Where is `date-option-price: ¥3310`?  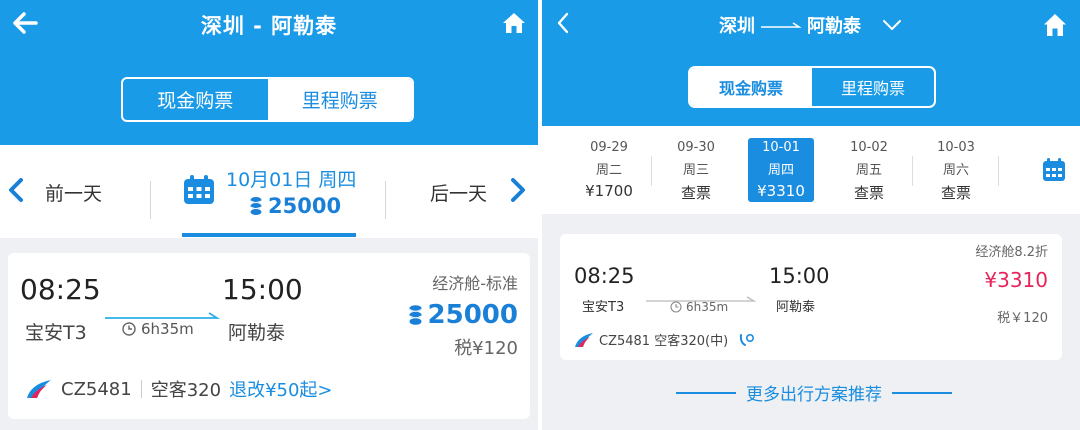
date-option-price: ¥3310 is located at coordinates (781, 191).